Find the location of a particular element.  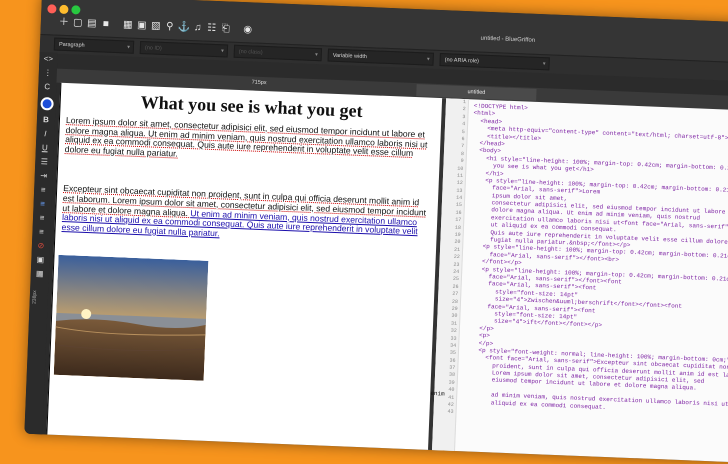

media-icon: ▧ is located at coordinates (156, 26).